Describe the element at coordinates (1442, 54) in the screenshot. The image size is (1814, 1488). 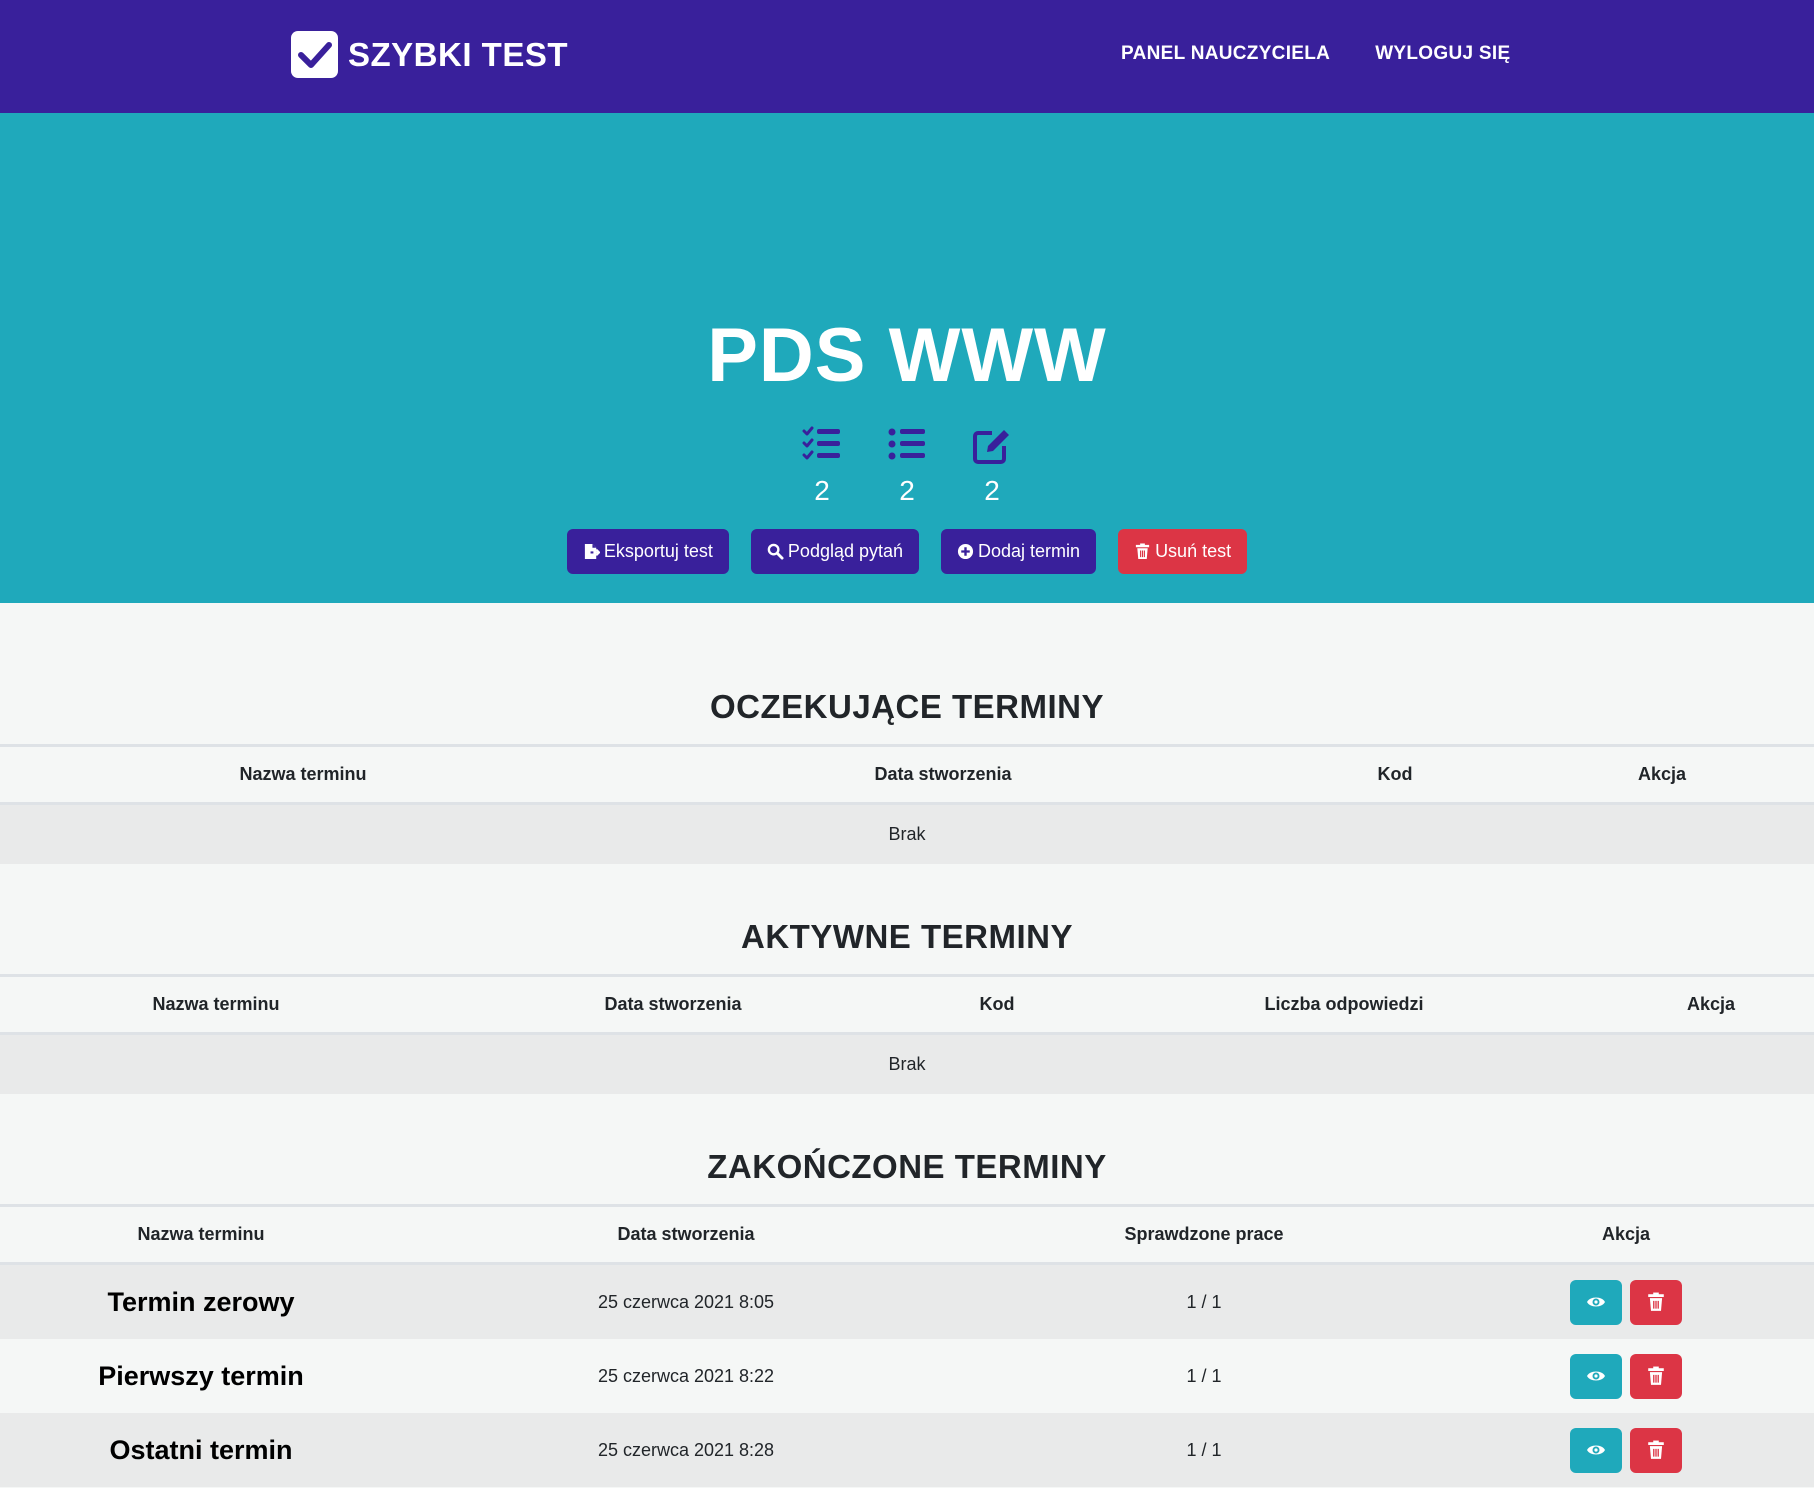
I see `nav-link-logout: WYLOGUJ SIĘ` at that location.